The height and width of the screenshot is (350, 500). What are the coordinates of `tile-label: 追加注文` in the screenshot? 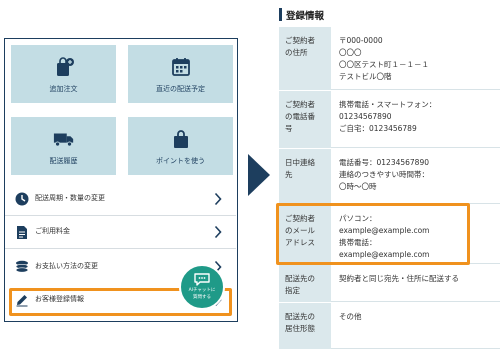 It's located at (63, 89).